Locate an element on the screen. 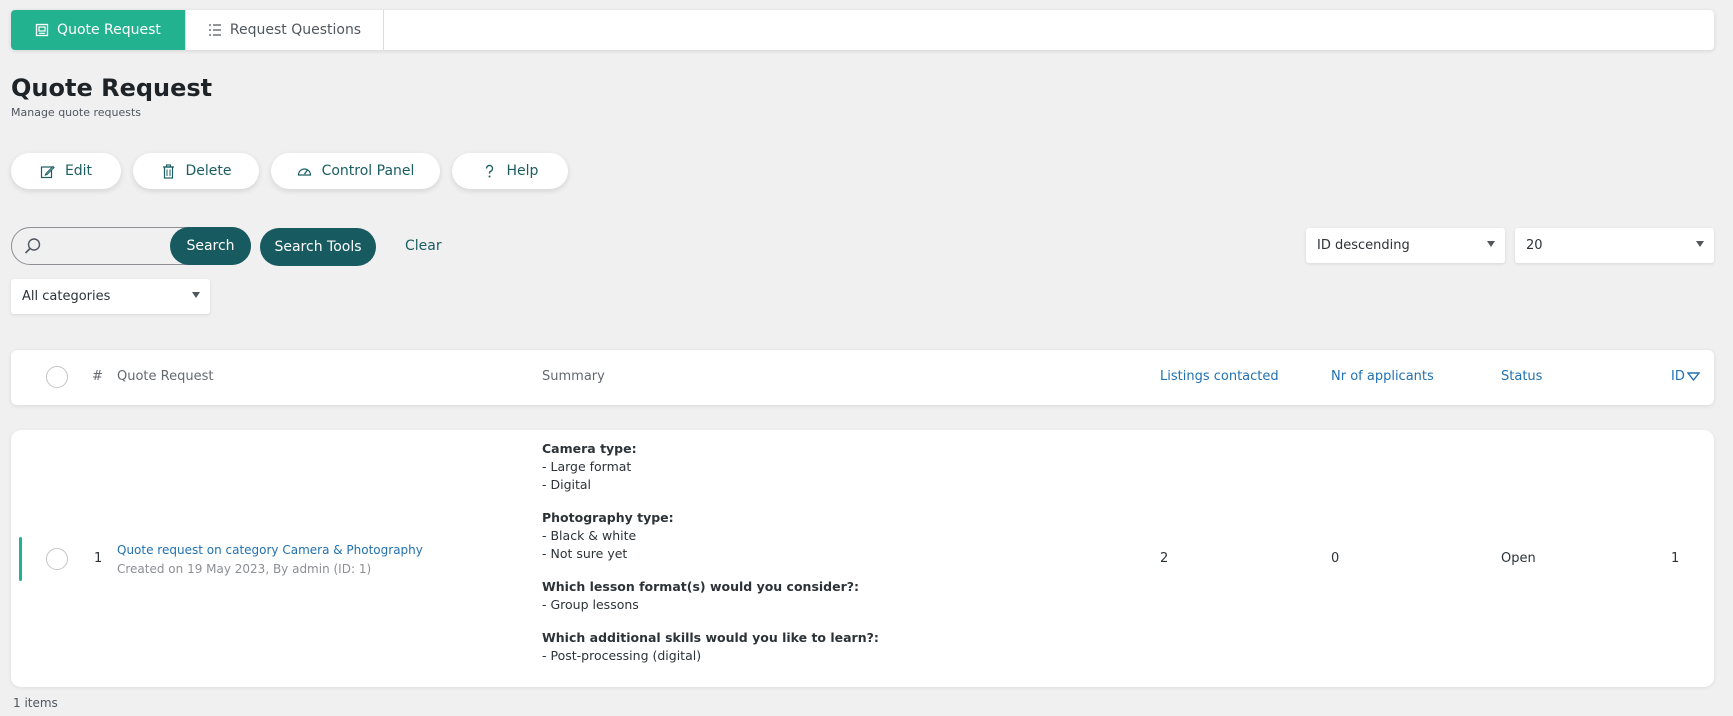  help-button: Help is located at coordinates (510, 171).